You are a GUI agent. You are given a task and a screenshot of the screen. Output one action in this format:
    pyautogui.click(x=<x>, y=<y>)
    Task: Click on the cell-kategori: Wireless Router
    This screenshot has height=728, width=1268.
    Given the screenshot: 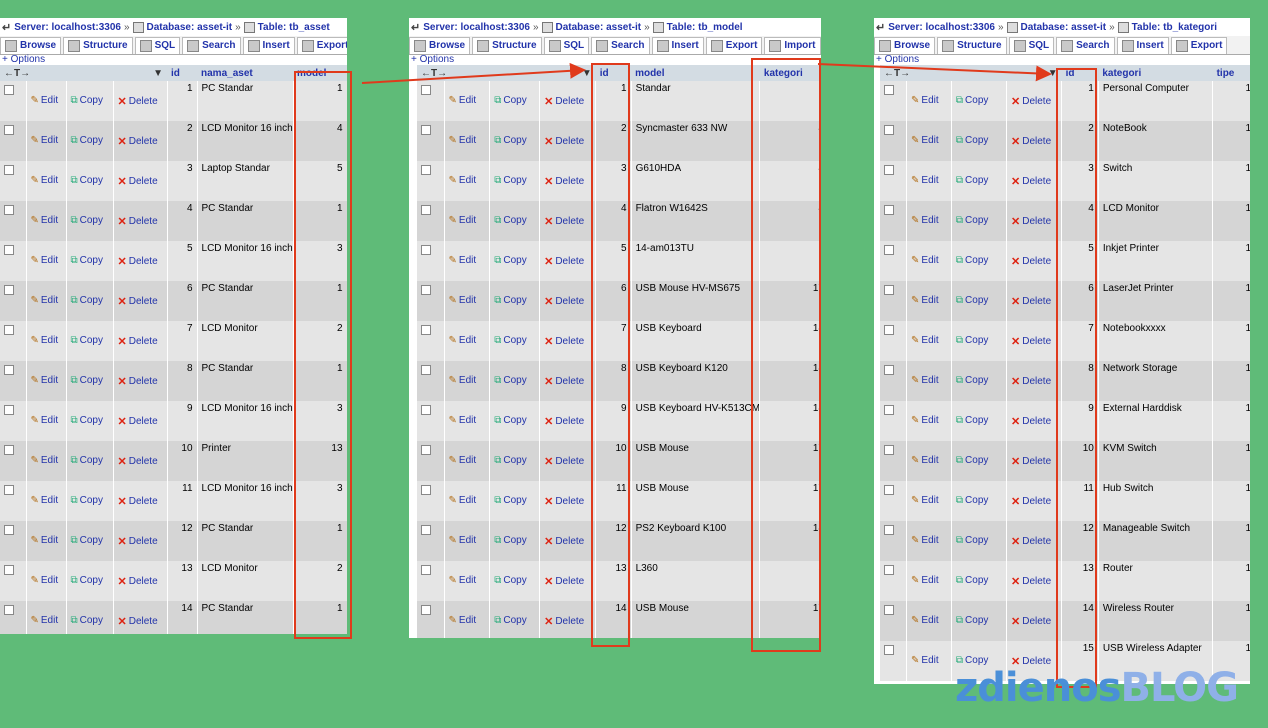 What is the action you would take?
    pyautogui.click(x=1156, y=621)
    